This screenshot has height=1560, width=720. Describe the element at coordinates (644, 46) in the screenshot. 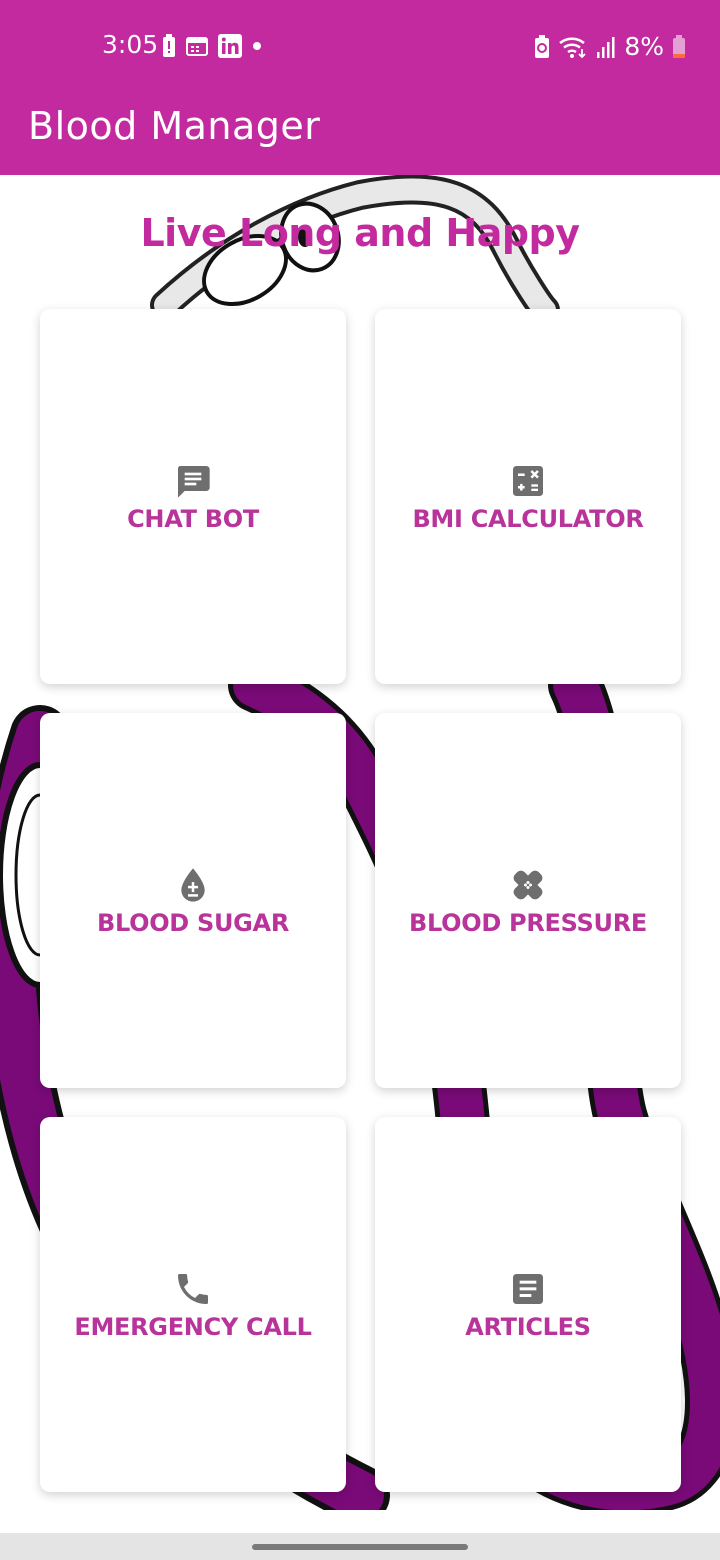

I see `battery-percent: 8%` at that location.